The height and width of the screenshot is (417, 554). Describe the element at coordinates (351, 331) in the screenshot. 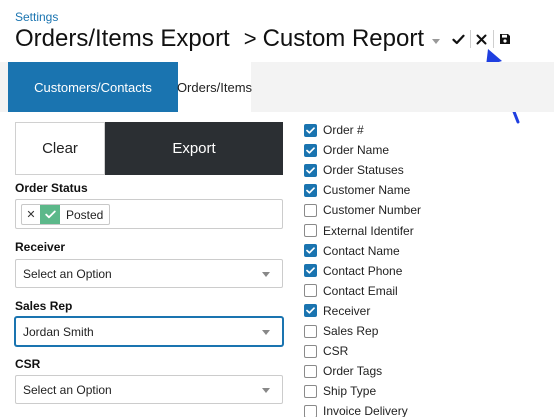

I see `column-option-label: Sales Rep` at that location.